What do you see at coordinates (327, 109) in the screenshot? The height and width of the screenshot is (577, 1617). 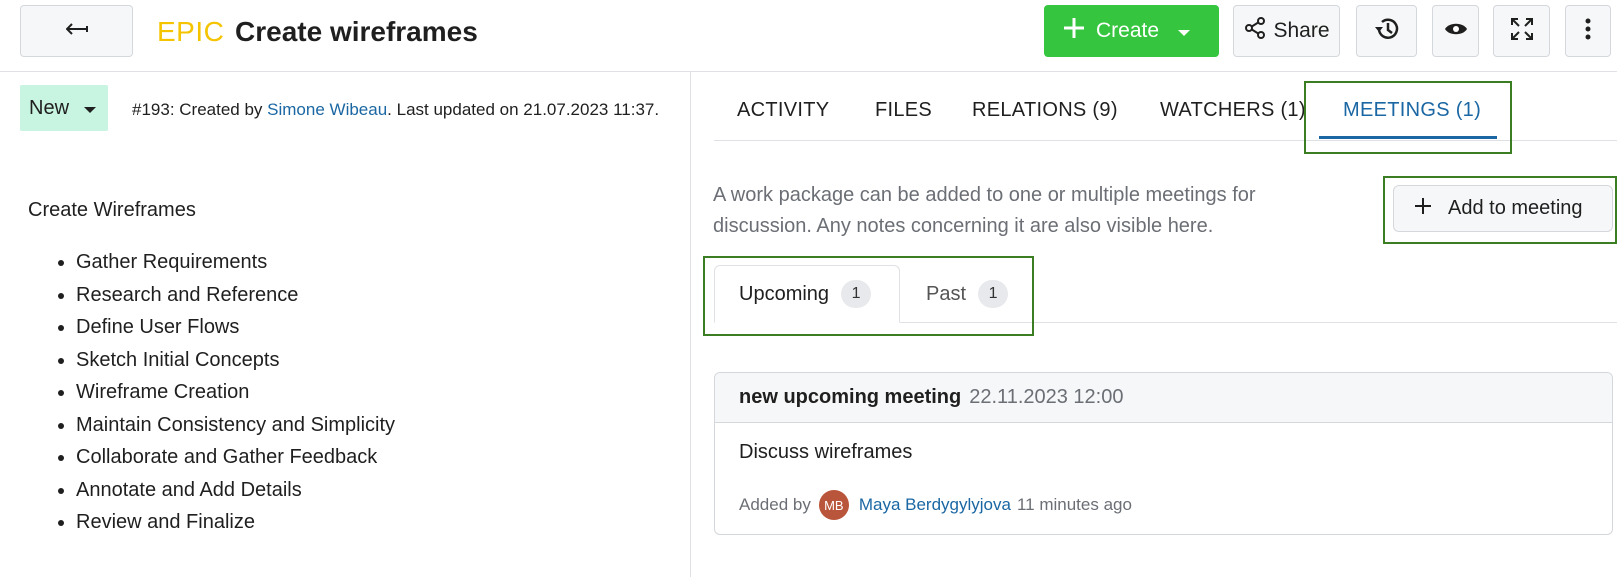 I see `author-link: Simone Wibeau` at bounding box center [327, 109].